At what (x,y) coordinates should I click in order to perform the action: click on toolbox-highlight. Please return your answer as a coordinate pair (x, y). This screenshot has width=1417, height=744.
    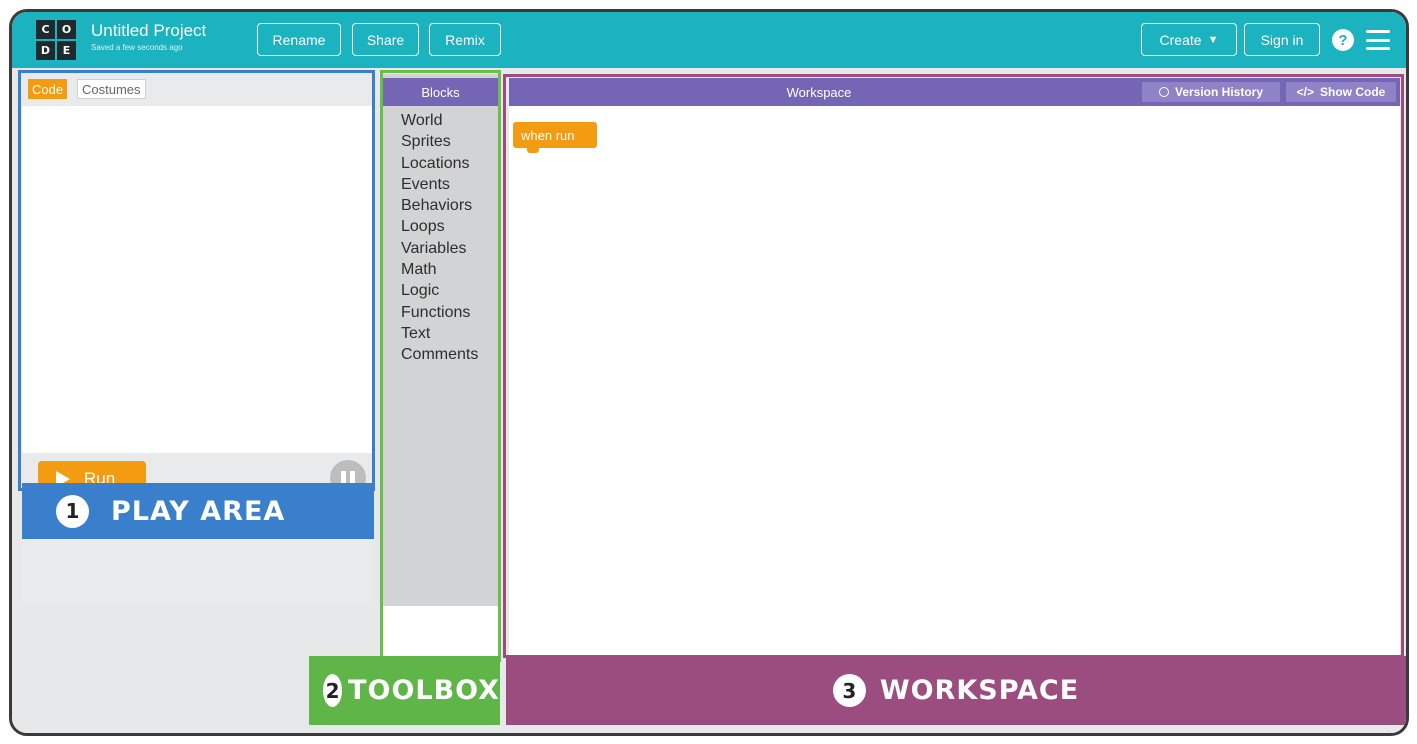
    Looking at the image, I should click on (440, 366).